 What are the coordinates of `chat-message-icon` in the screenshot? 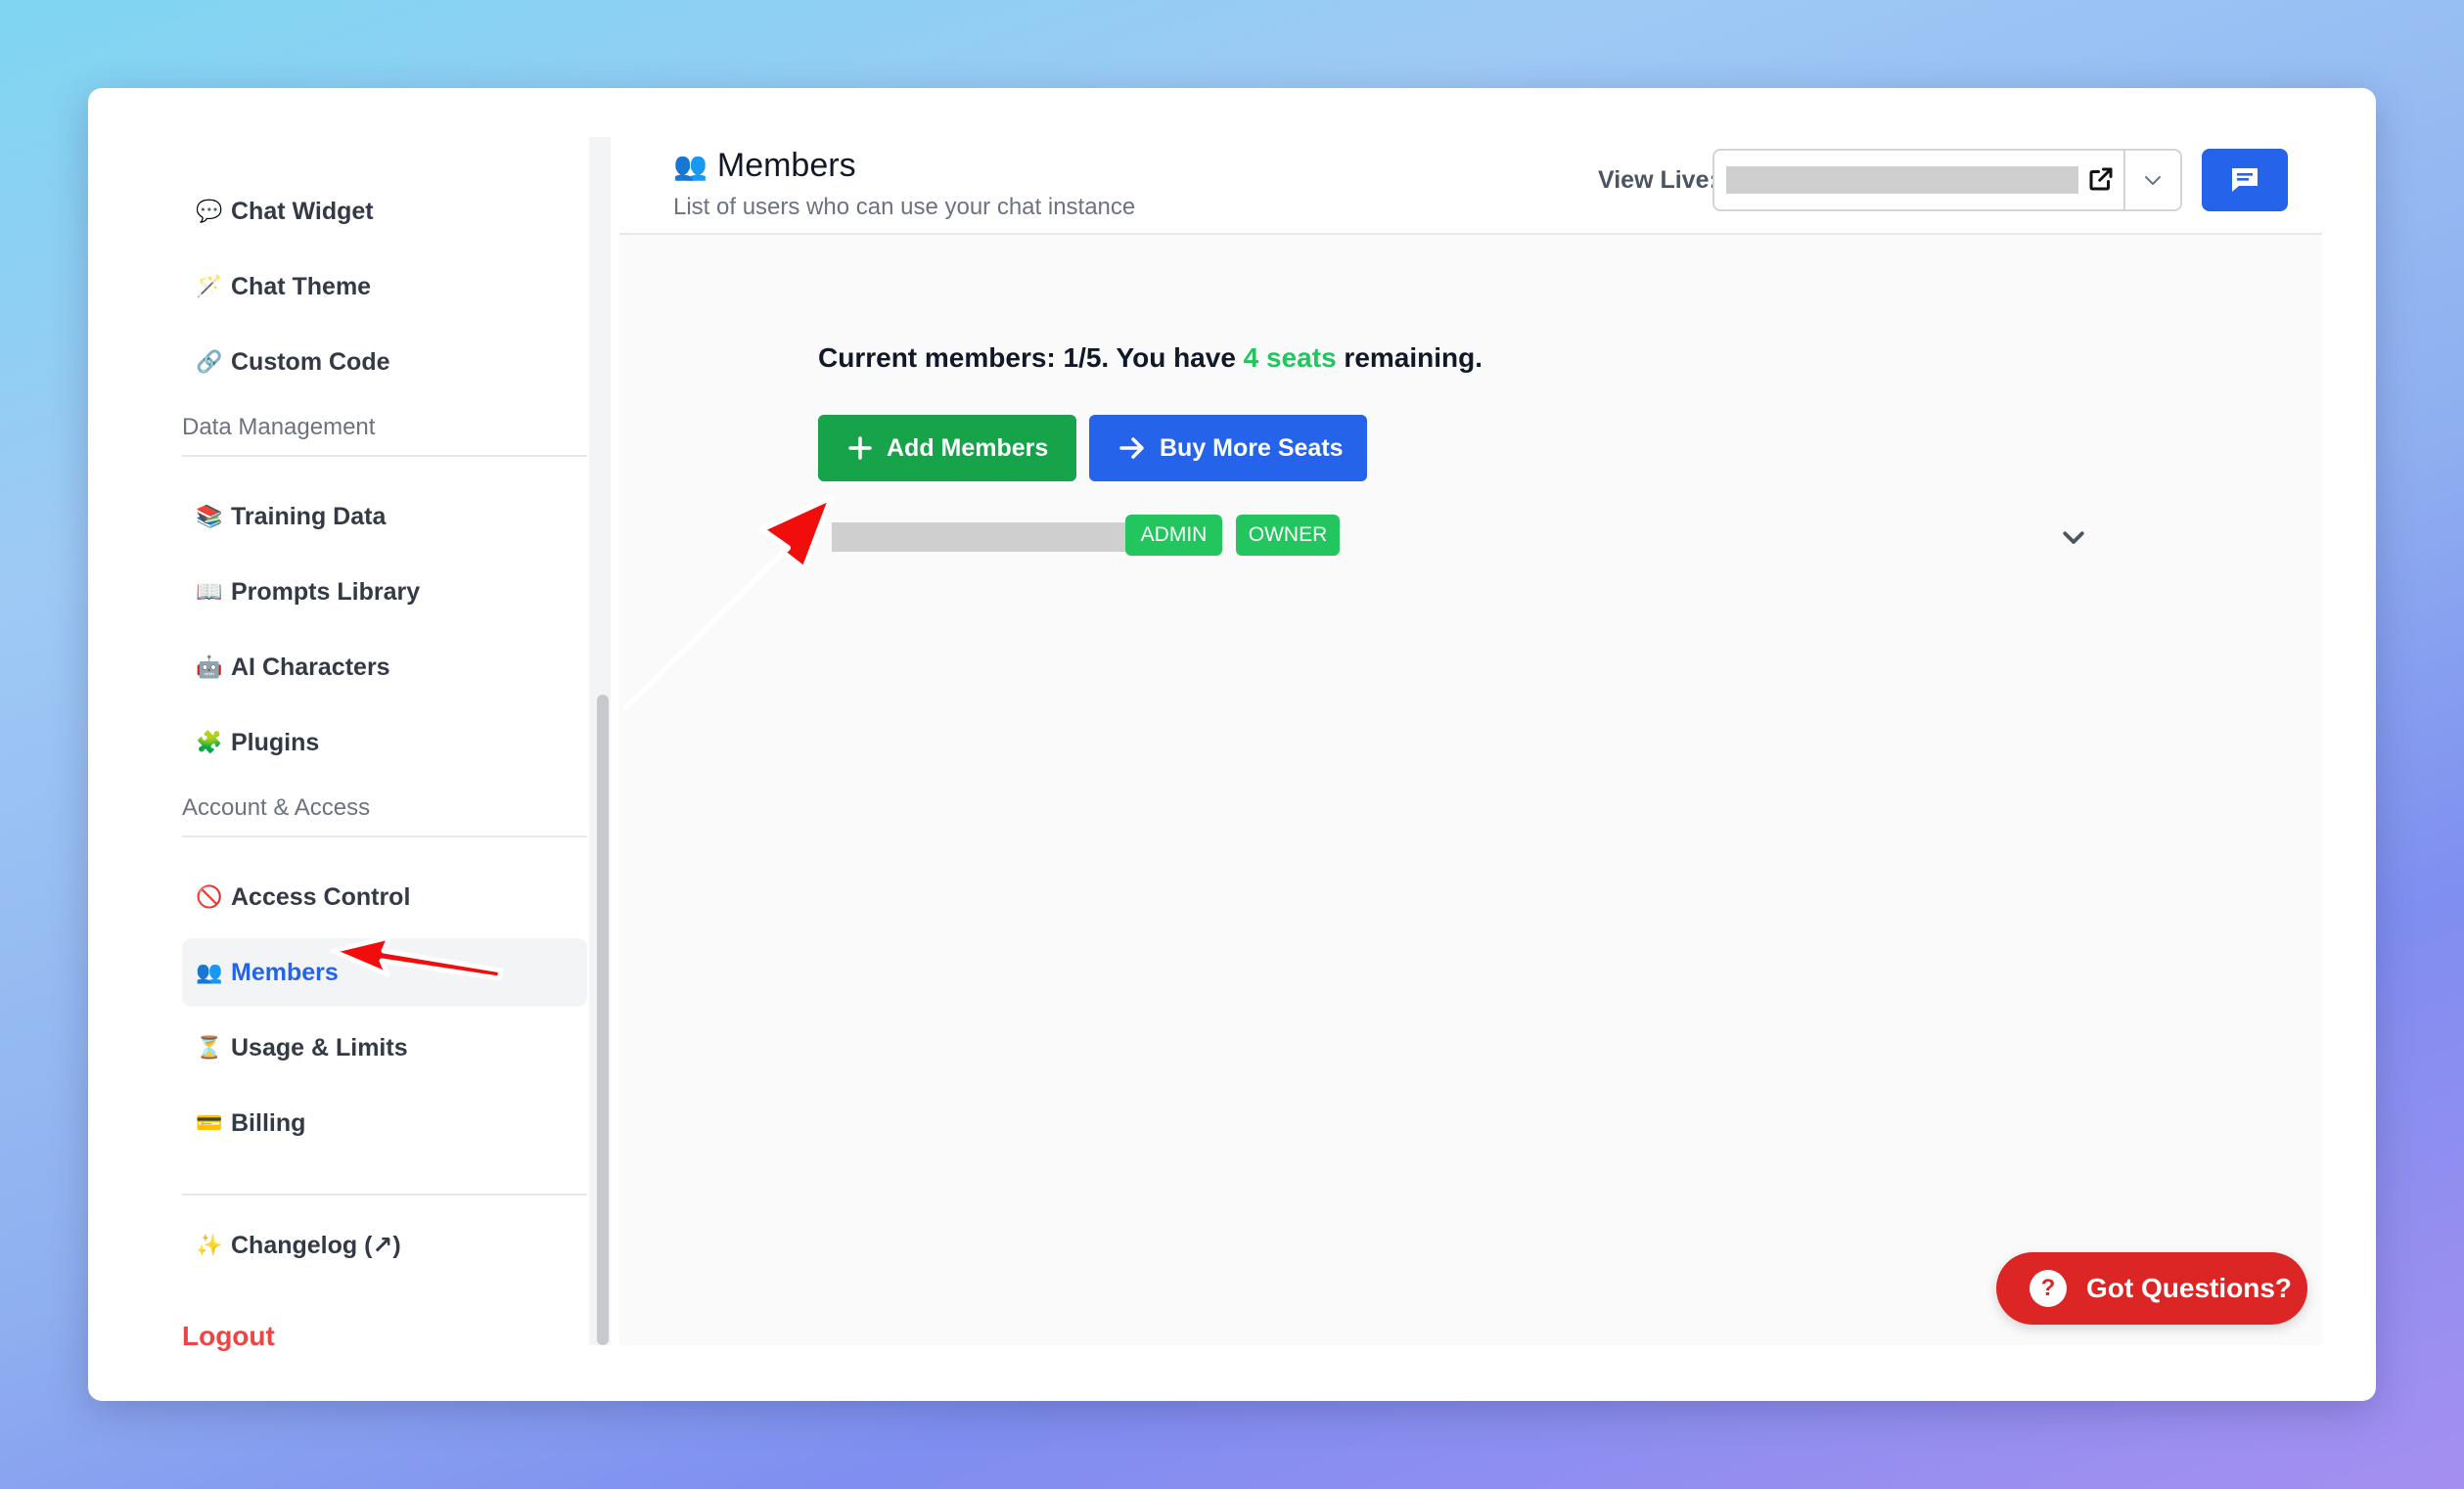 It's located at (2245, 180).